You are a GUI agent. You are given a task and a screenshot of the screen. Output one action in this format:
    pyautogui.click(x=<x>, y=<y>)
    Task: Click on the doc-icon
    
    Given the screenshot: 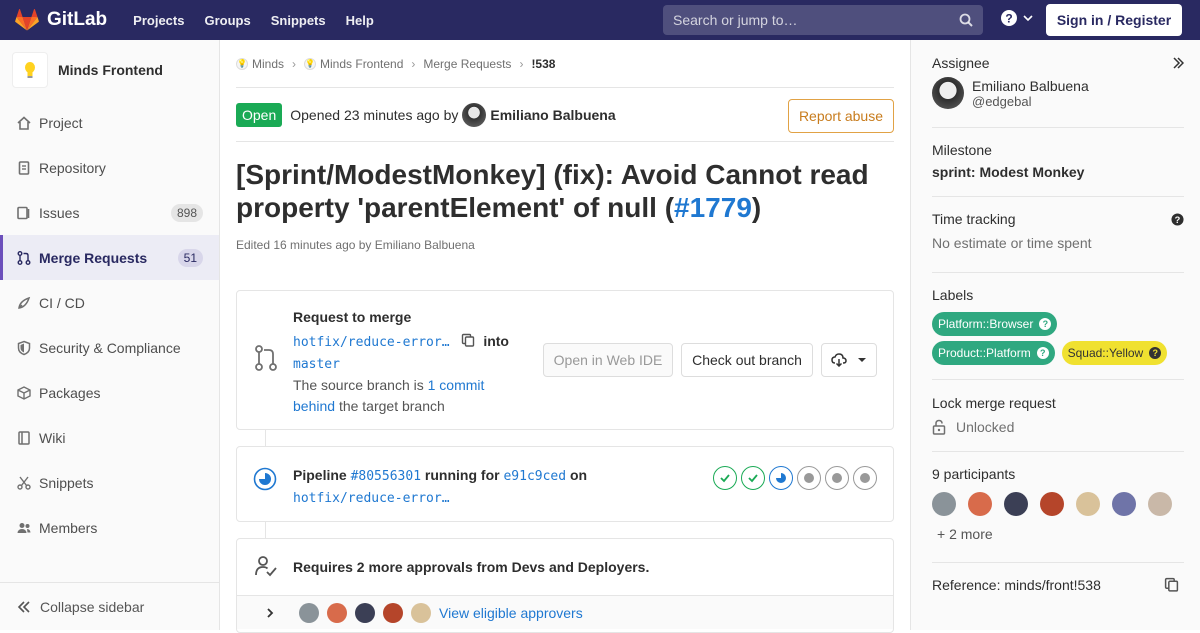 What is the action you would take?
    pyautogui.click(x=24, y=168)
    